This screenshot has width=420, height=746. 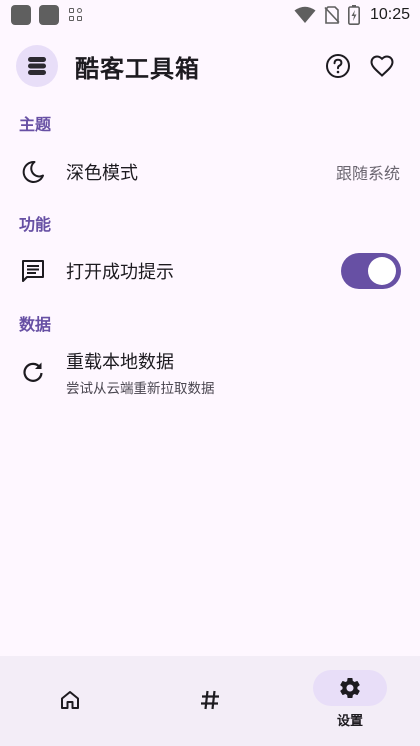 I want to click on setting-row-reload-data: 重载本地数据 尝试从云端重新拉取数据, so click(x=210, y=372).